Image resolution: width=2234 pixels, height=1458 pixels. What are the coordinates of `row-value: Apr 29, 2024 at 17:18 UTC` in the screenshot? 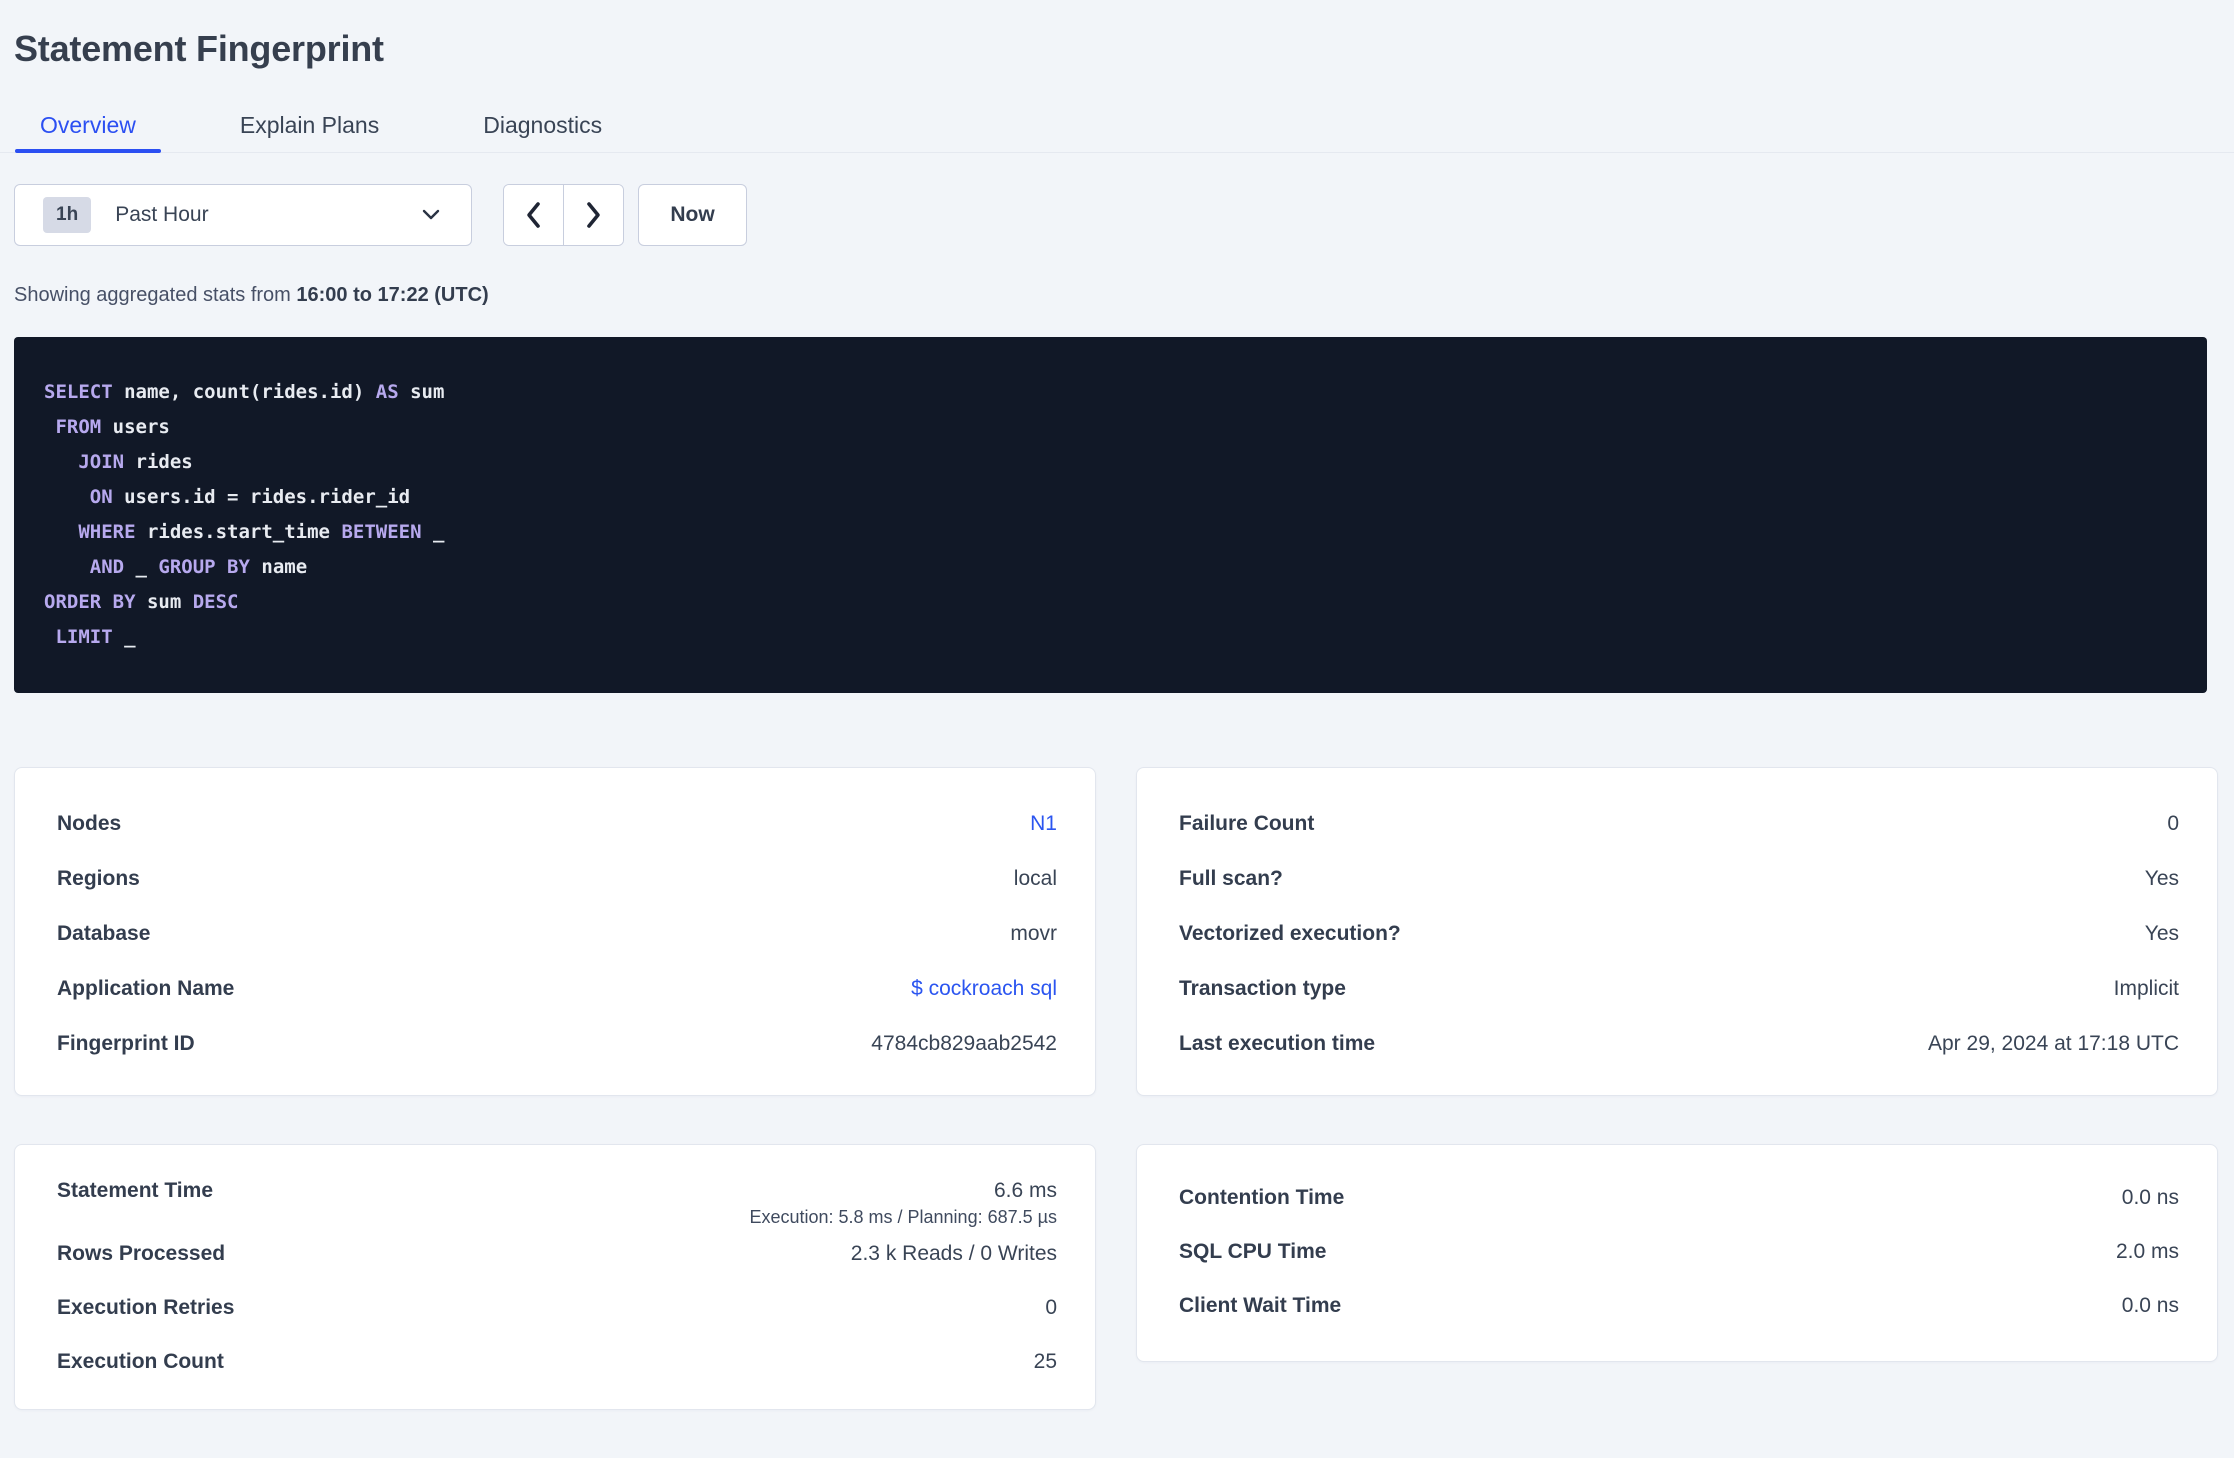 It's located at (2053, 1043).